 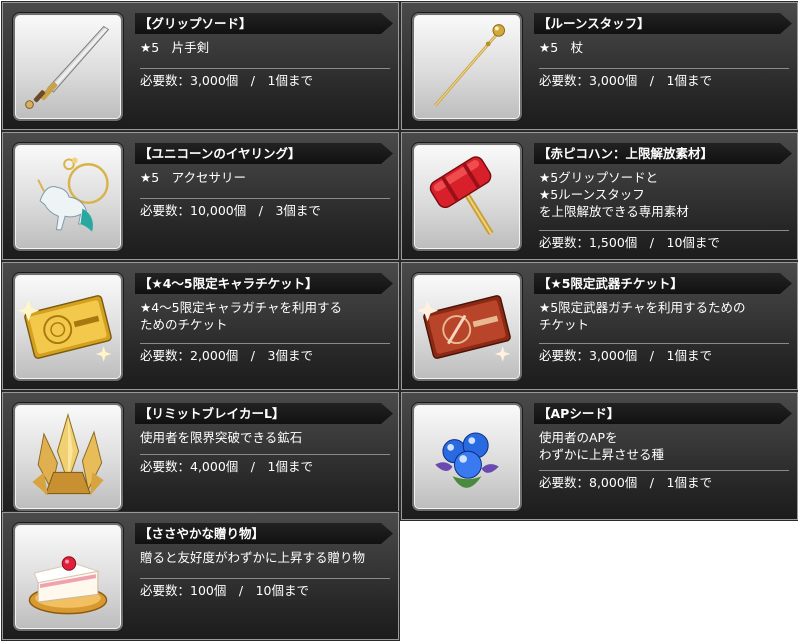 I want to click on description-line: ★5グリップソードと, so click(x=599, y=177).